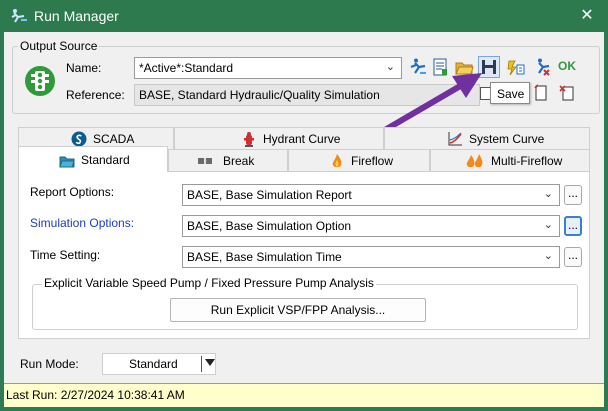  I want to click on tab-break: Break, so click(228, 160).